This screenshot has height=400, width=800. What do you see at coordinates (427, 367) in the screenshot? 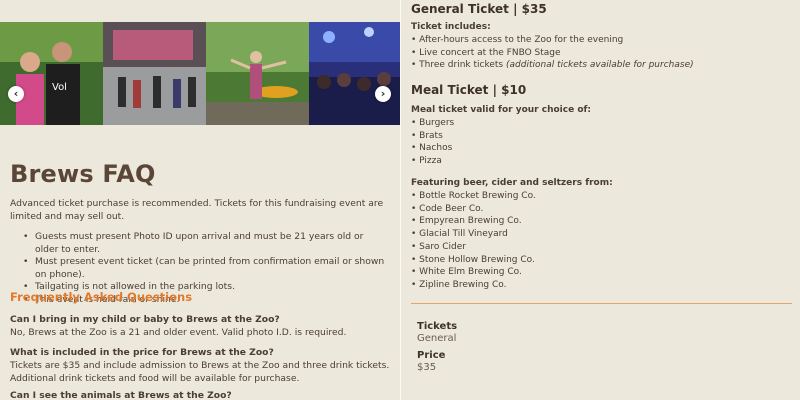
I see `price-value: $35` at bounding box center [427, 367].